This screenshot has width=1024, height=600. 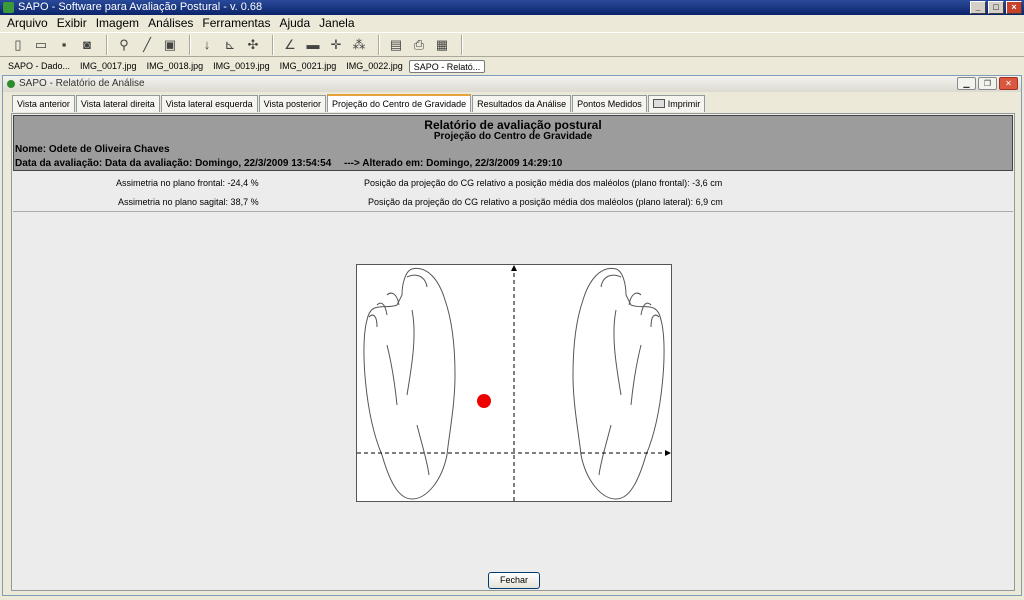 I want to click on menu-analises: Análises, so click(x=172, y=23).